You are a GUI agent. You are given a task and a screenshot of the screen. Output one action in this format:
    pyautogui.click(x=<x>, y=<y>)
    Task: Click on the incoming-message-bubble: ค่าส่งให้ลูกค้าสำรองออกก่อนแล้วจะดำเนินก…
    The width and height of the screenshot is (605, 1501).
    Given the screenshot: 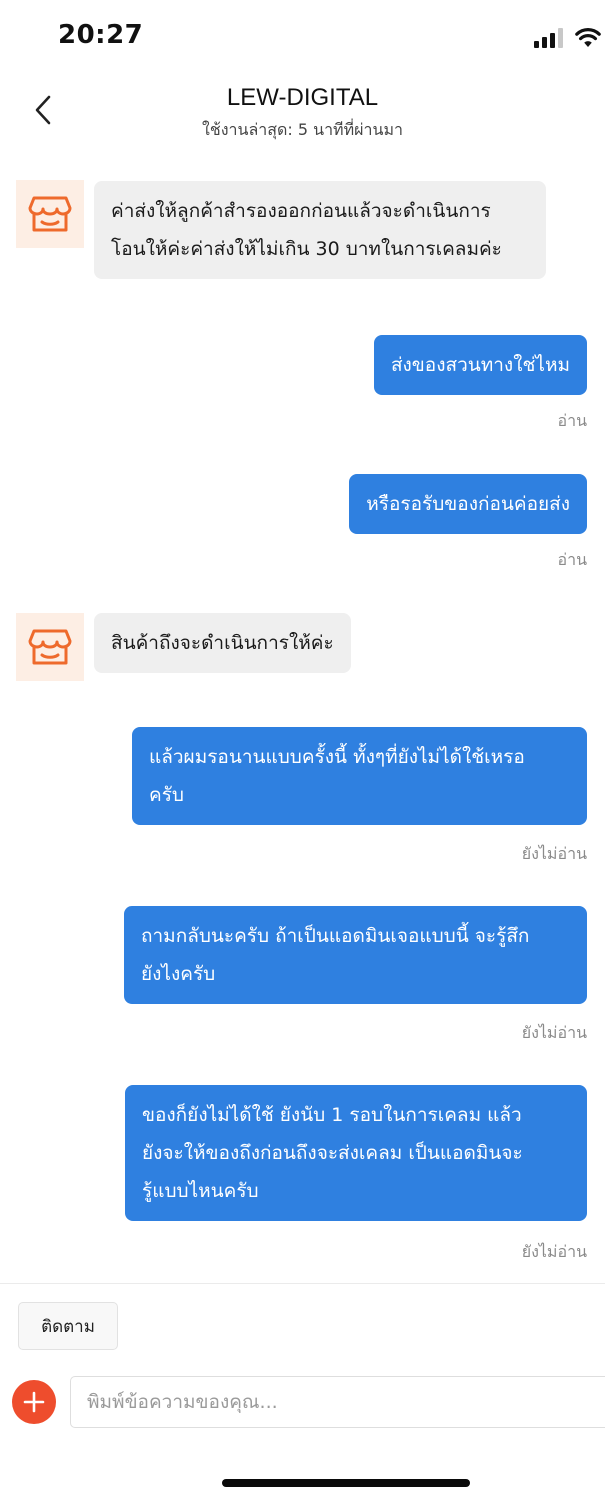 What is the action you would take?
    pyautogui.click(x=320, y=230)
    